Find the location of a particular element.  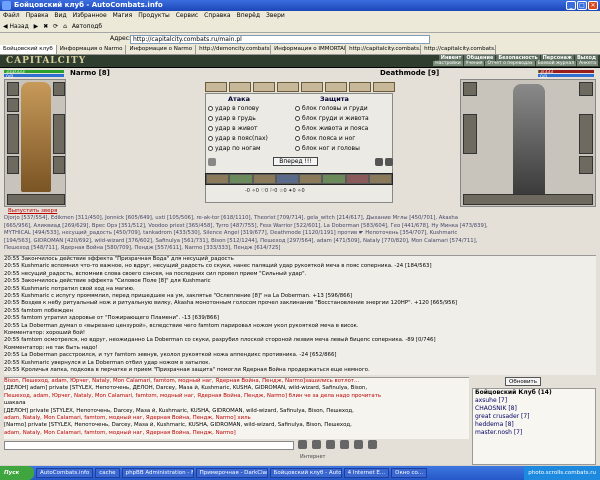

menu-help: Справка is located at coordinates (217, 16).